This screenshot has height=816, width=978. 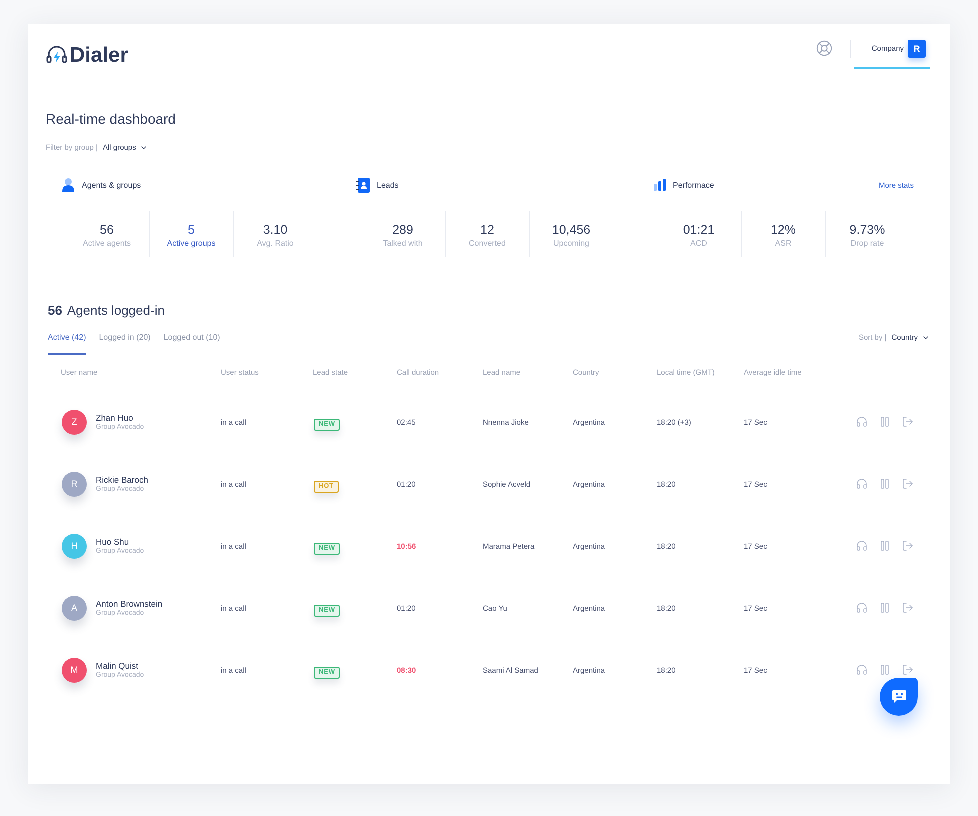 What do you see at coordinates (111, 119) in the screenshot?
I see `page-title: Real-time dashboard` at bounding box center [111, 119].